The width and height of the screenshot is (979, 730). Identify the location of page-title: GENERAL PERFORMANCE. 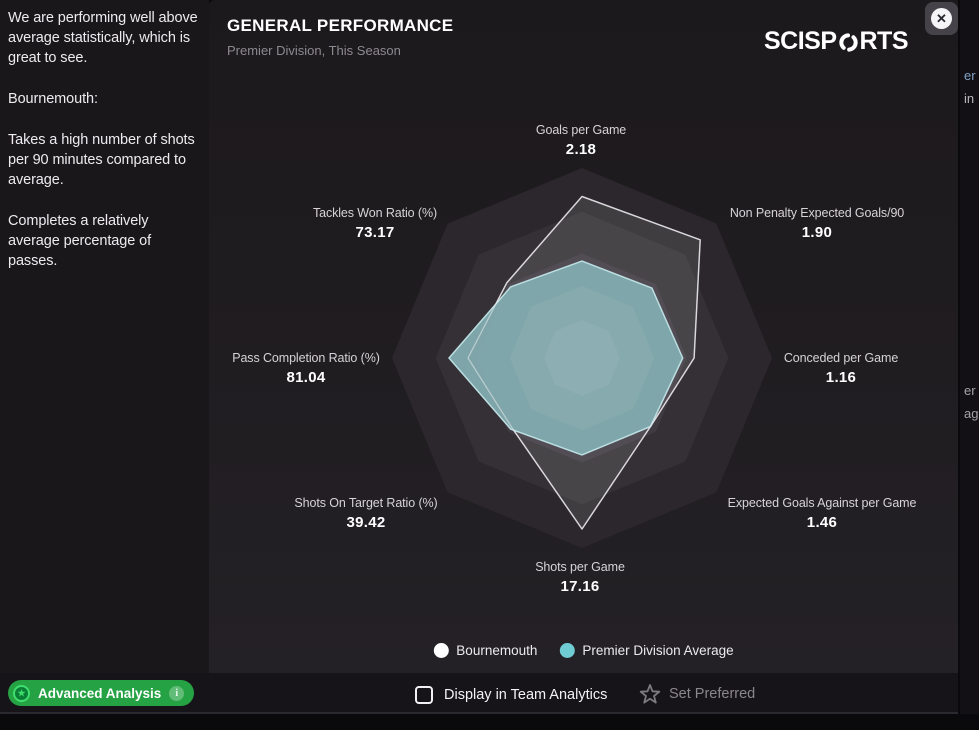
(340, 25).